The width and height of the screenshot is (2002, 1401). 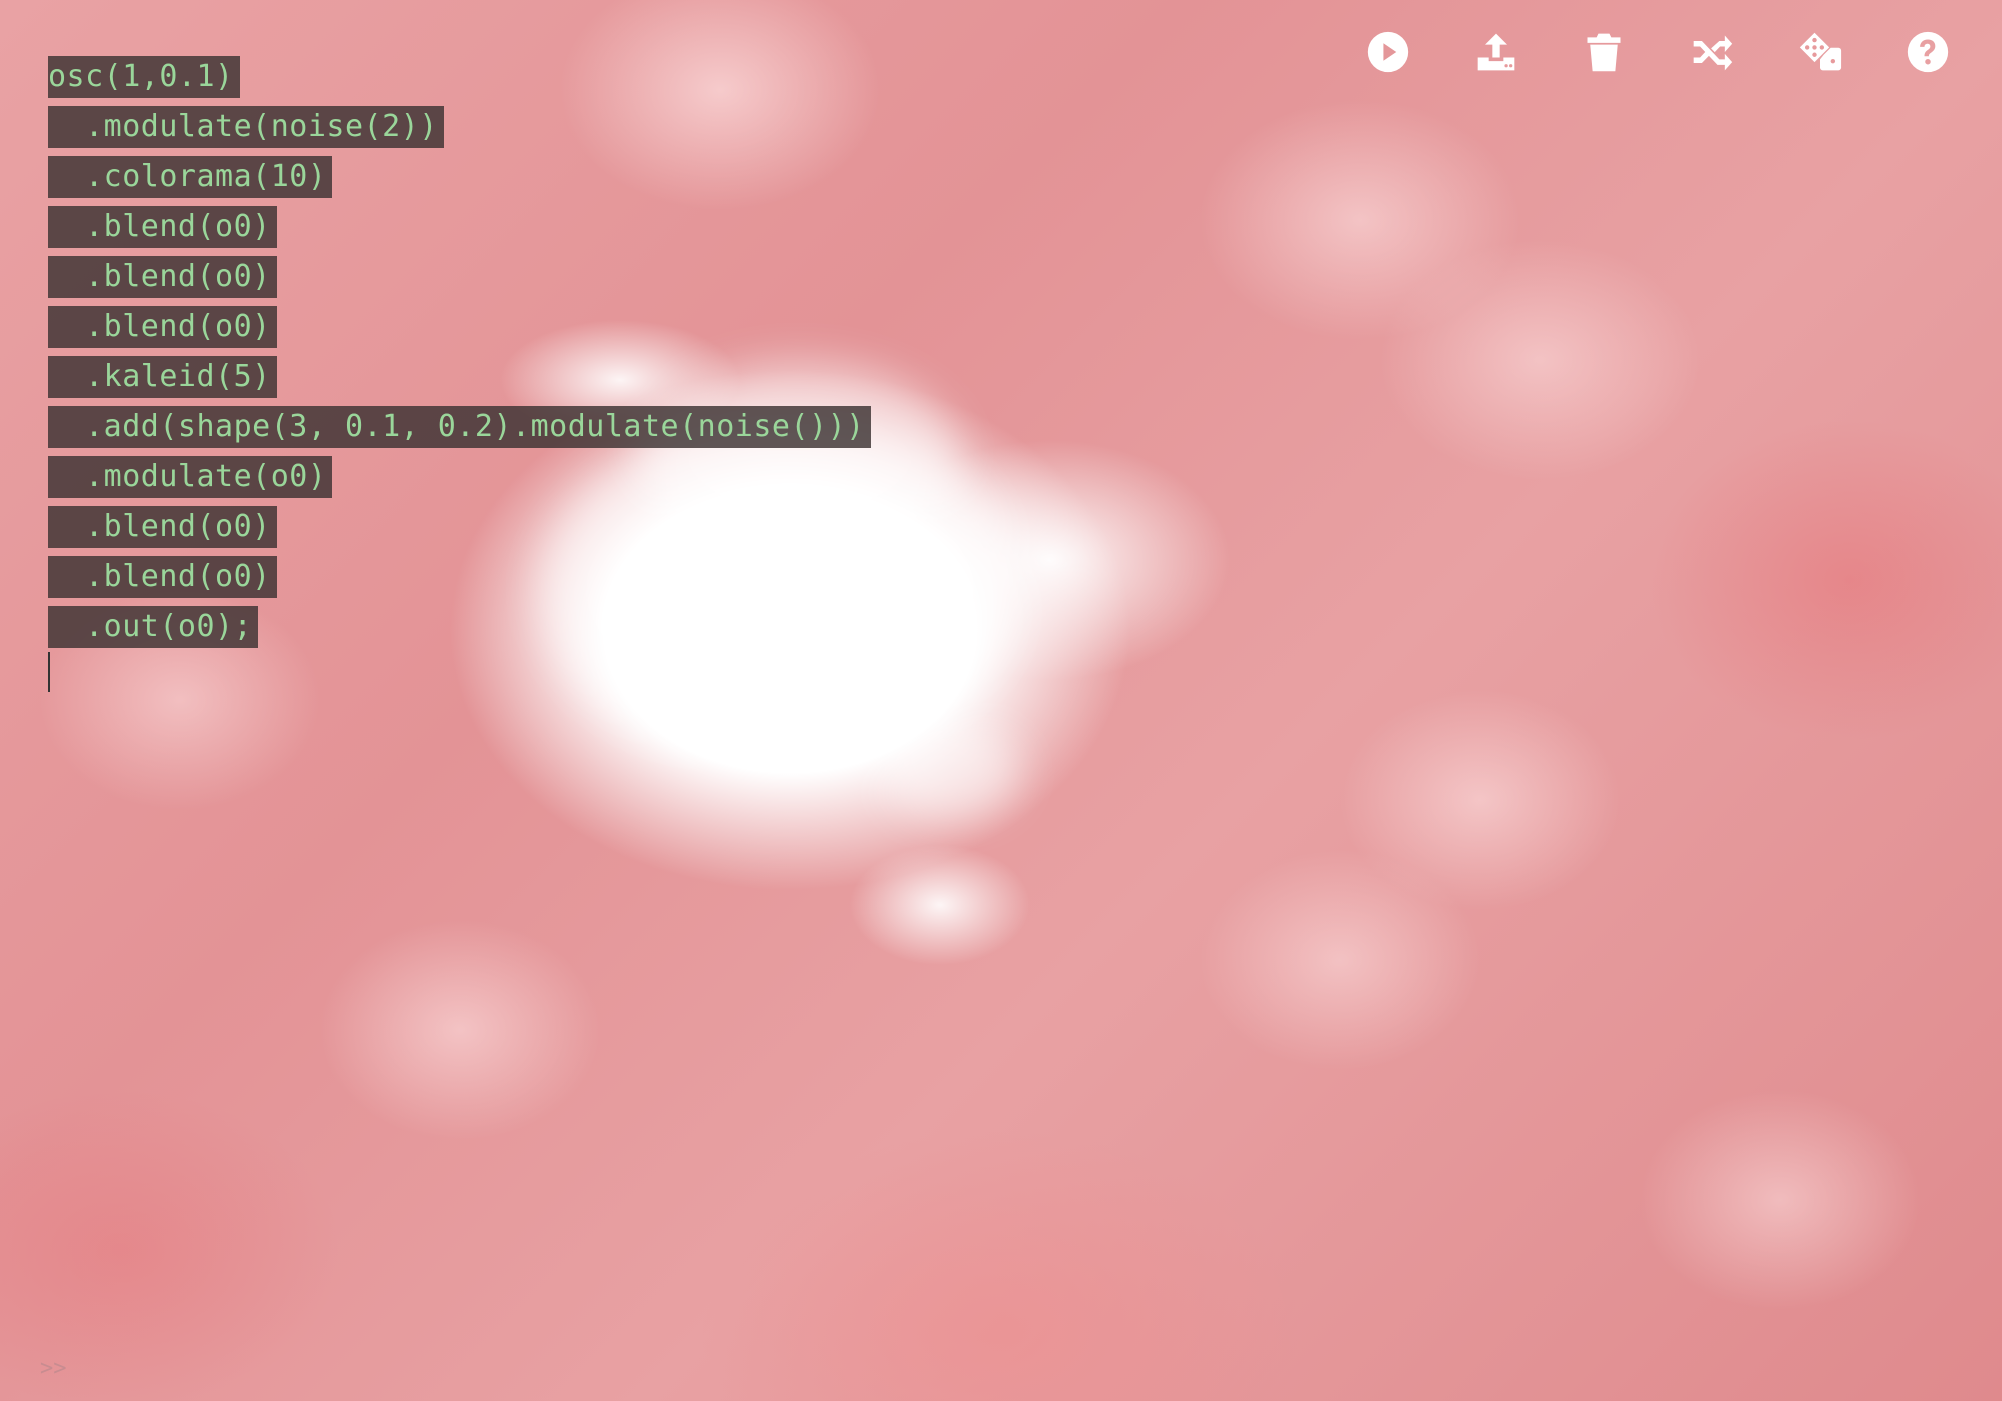 I want to click on code-line: .out(o0);, so click(x=459, y=627).